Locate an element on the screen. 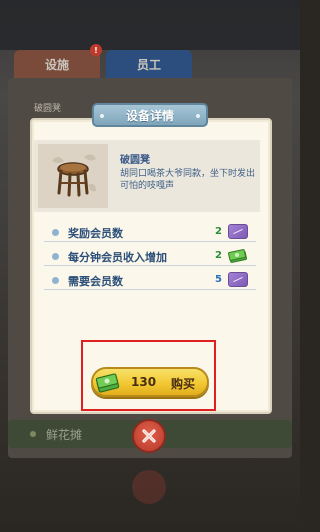 The height and width of the screenshot is (532, 320). stat-label: 奖励会员数 is located at coordinates (95, 233).